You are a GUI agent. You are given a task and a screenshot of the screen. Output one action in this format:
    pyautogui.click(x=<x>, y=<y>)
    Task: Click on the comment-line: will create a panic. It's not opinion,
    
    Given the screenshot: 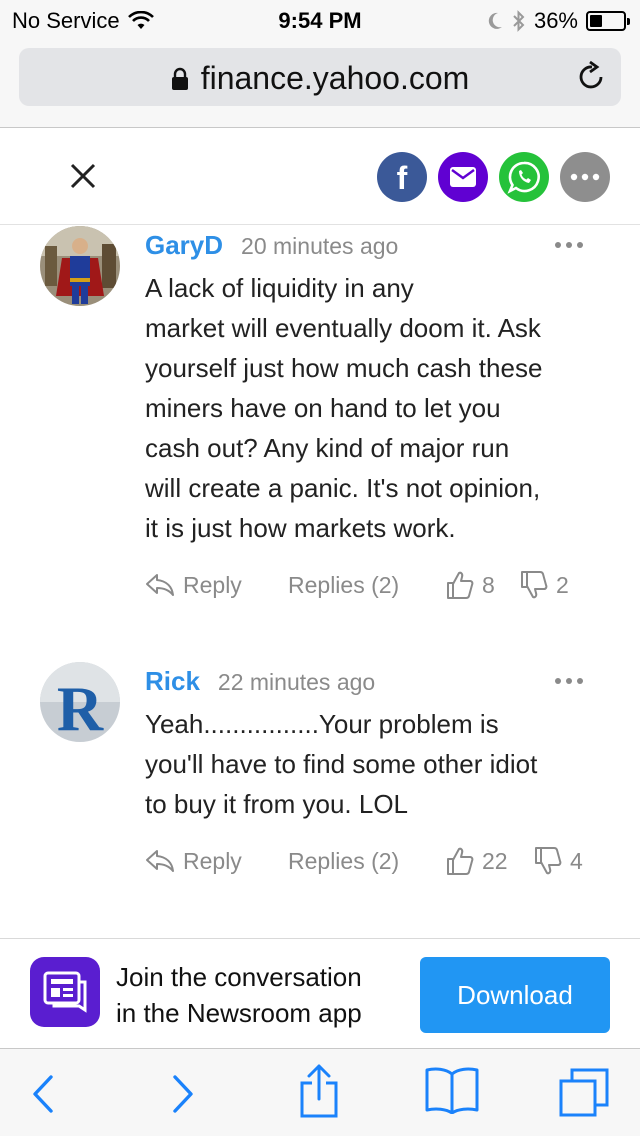 What is the action you would take?
    pyautogui.click(x=343, y=488)
    